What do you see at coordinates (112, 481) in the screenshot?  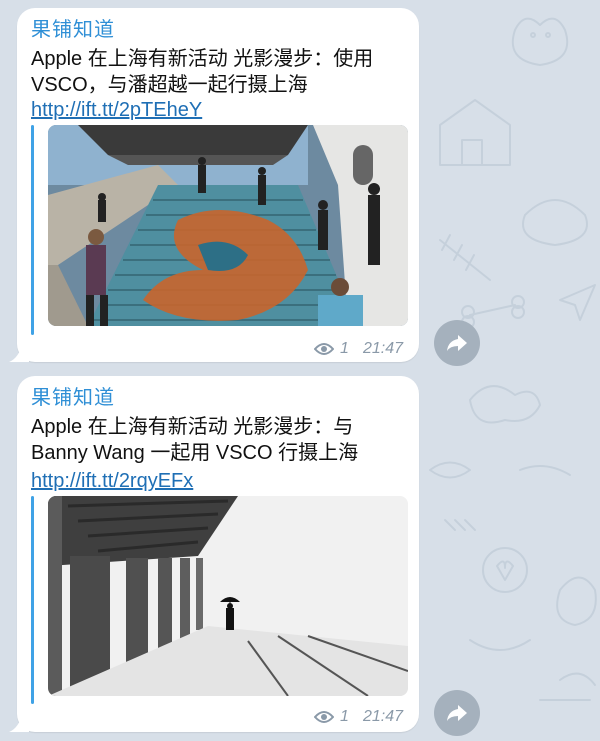 I see `message-link: http://ift.tt/2rqyEFx` at bounding box center [112, 481].